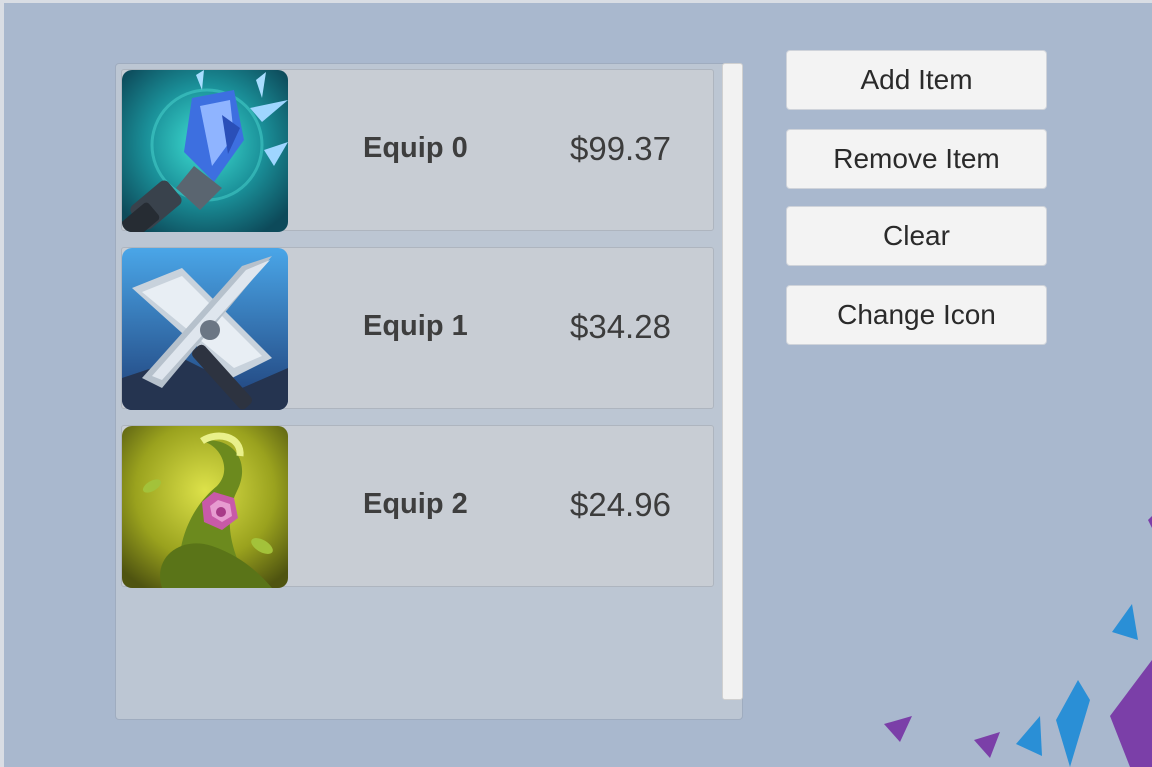 Image resolution: width=1152 pixels, height=767 pixels. Describe the element at coordinates (205, 151) in the screenshot. I see `crystal-staff-icon` at that location.